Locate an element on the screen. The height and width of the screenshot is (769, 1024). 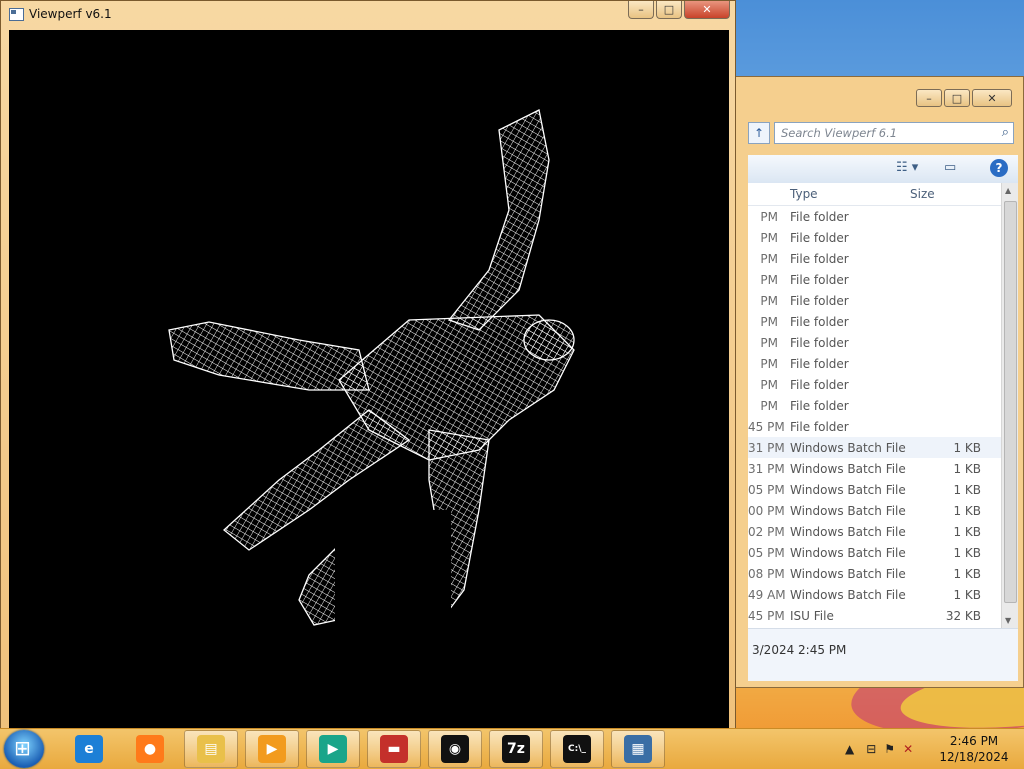
row-date: 02 PM is located at coordinates (766, 531).